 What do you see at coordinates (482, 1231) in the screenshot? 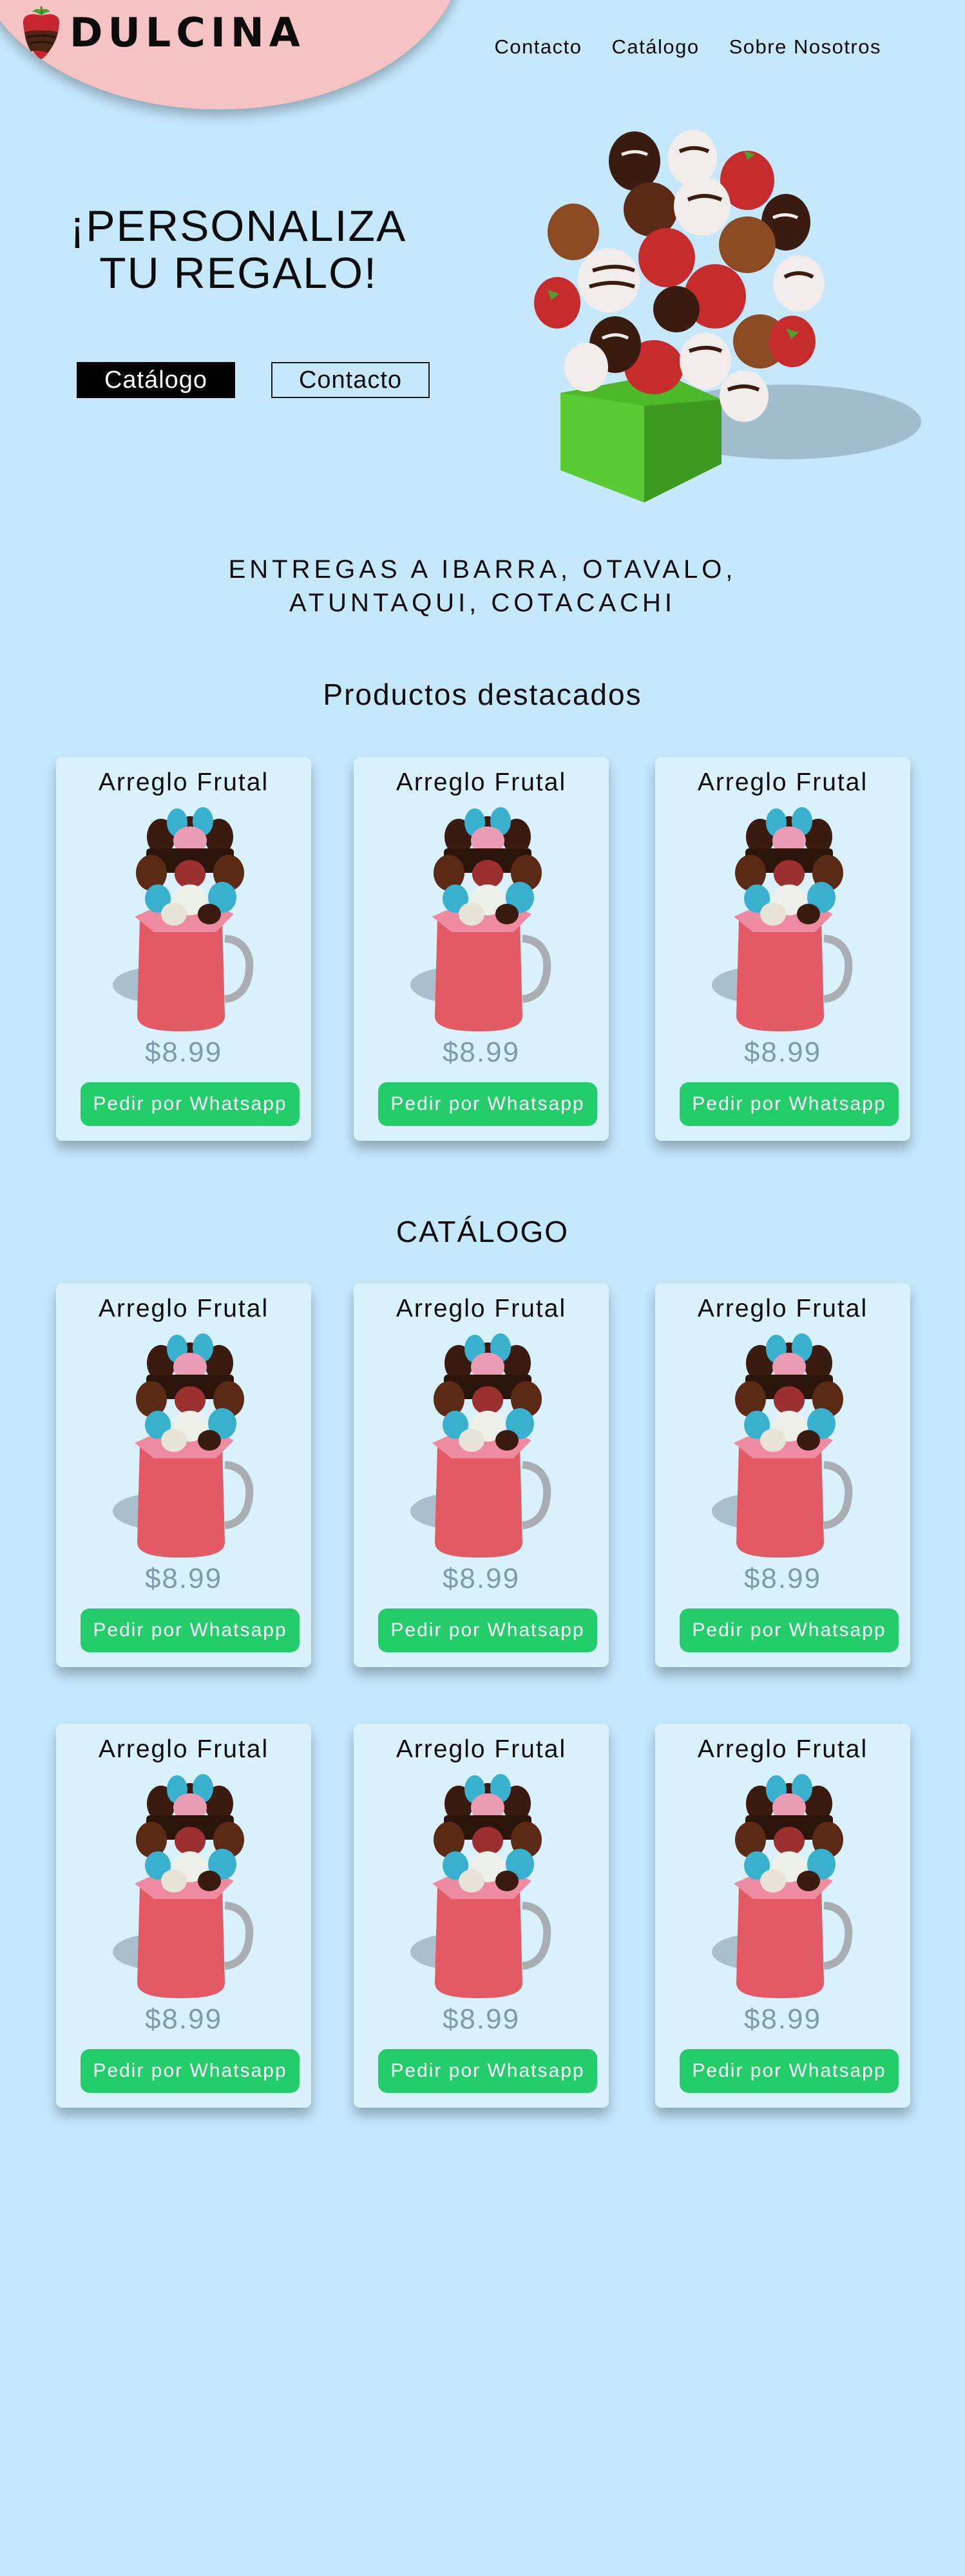
I see `catalog-title: CATÁLOGO` at bounding box center [482, 1231].